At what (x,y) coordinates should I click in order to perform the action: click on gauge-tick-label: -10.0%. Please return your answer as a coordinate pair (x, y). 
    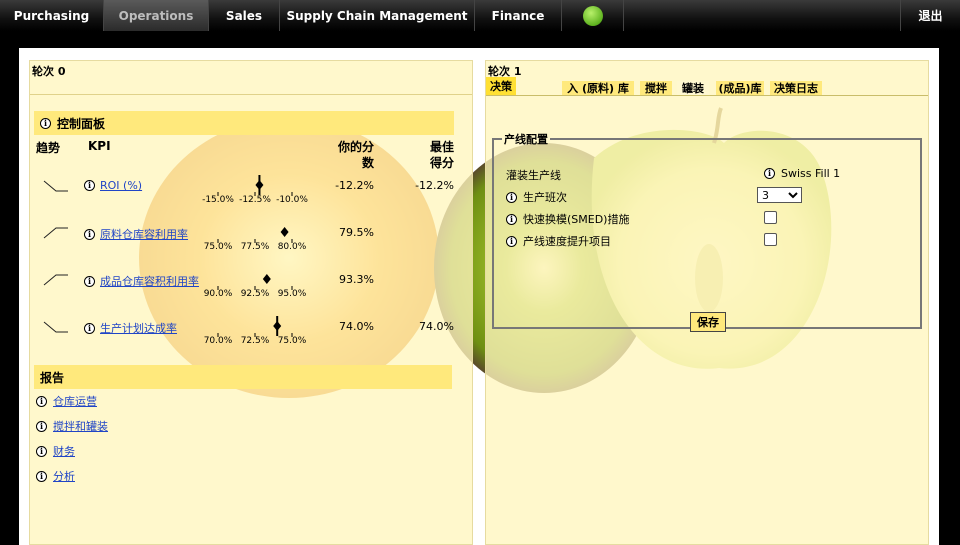
    Looking at the image, I should click on (292, 200).